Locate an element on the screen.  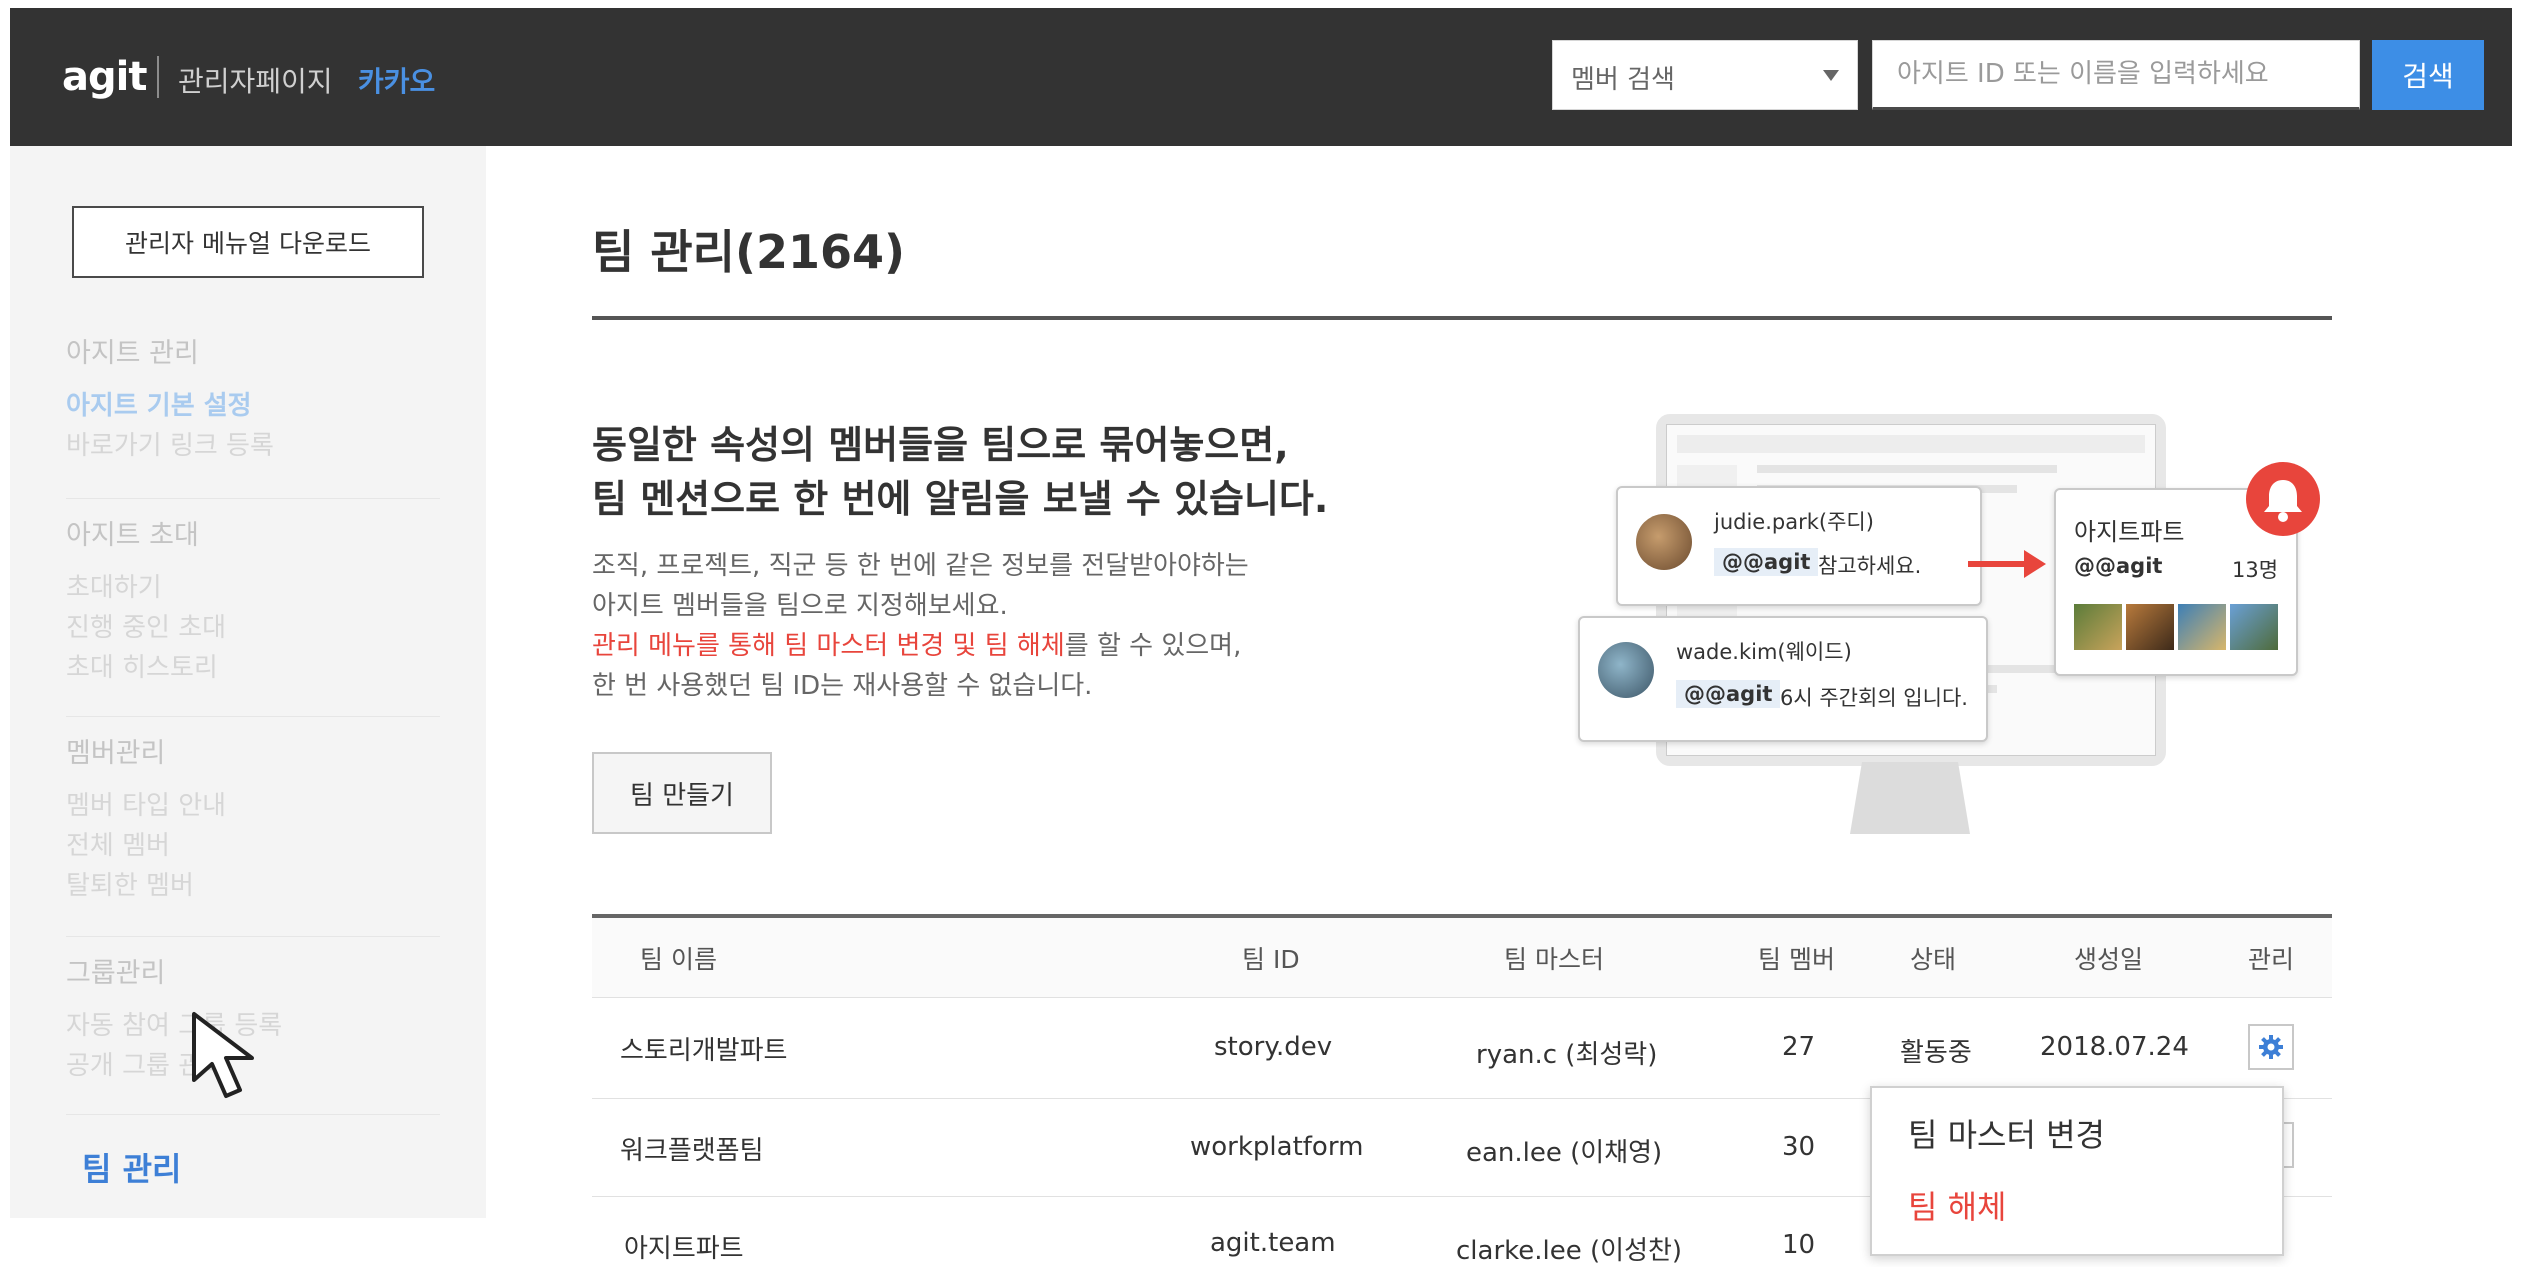
sidebar-item-agit-settings: 아지트 기본 설정 is located at coordinates (256, 406).